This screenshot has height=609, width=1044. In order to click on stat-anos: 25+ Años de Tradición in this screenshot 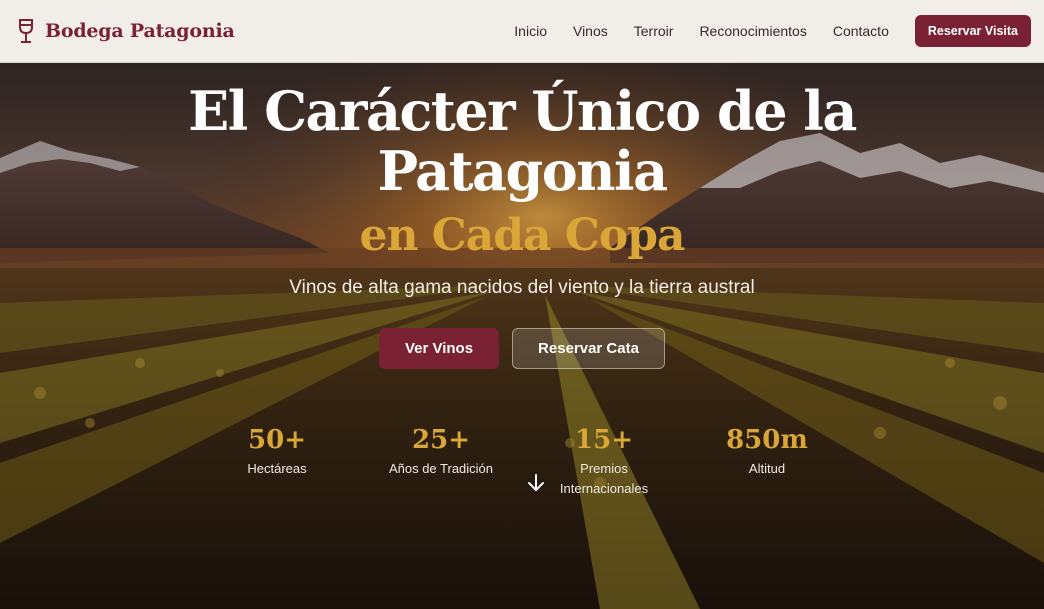, I will do `click(441, 450)`.